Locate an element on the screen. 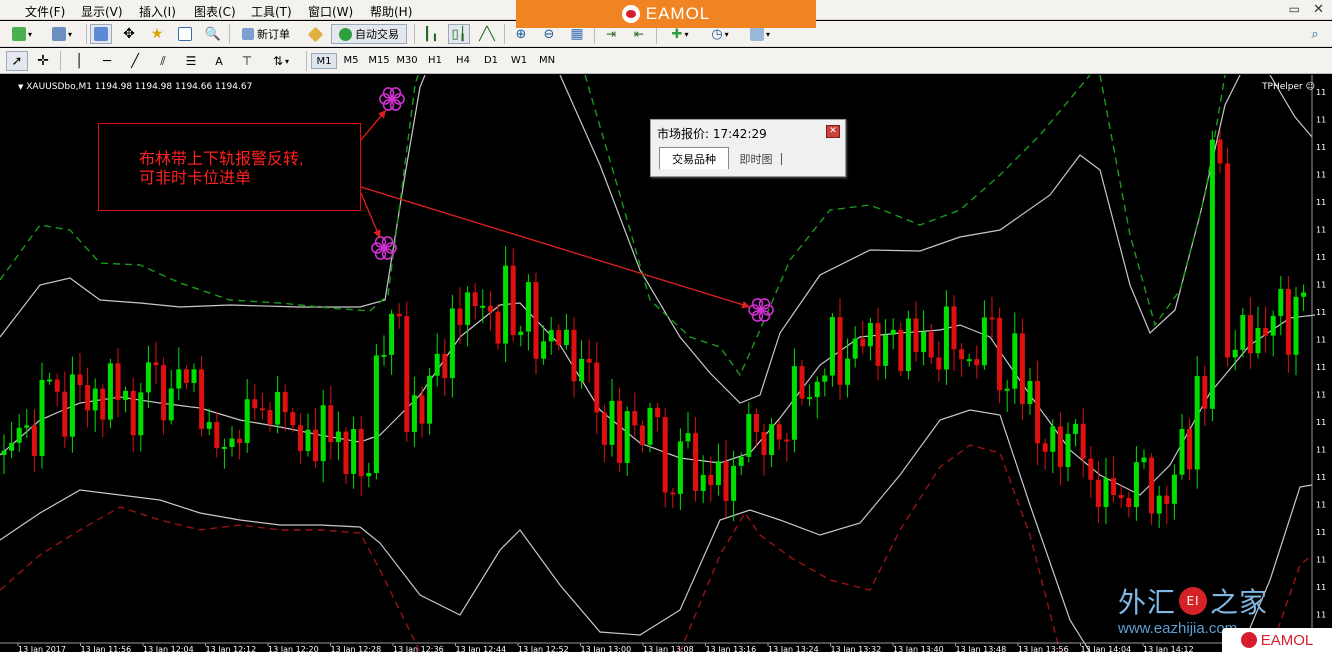 The image size is (1332, 652). timeframe-m30: M30 is located at coordinates (407, 61).